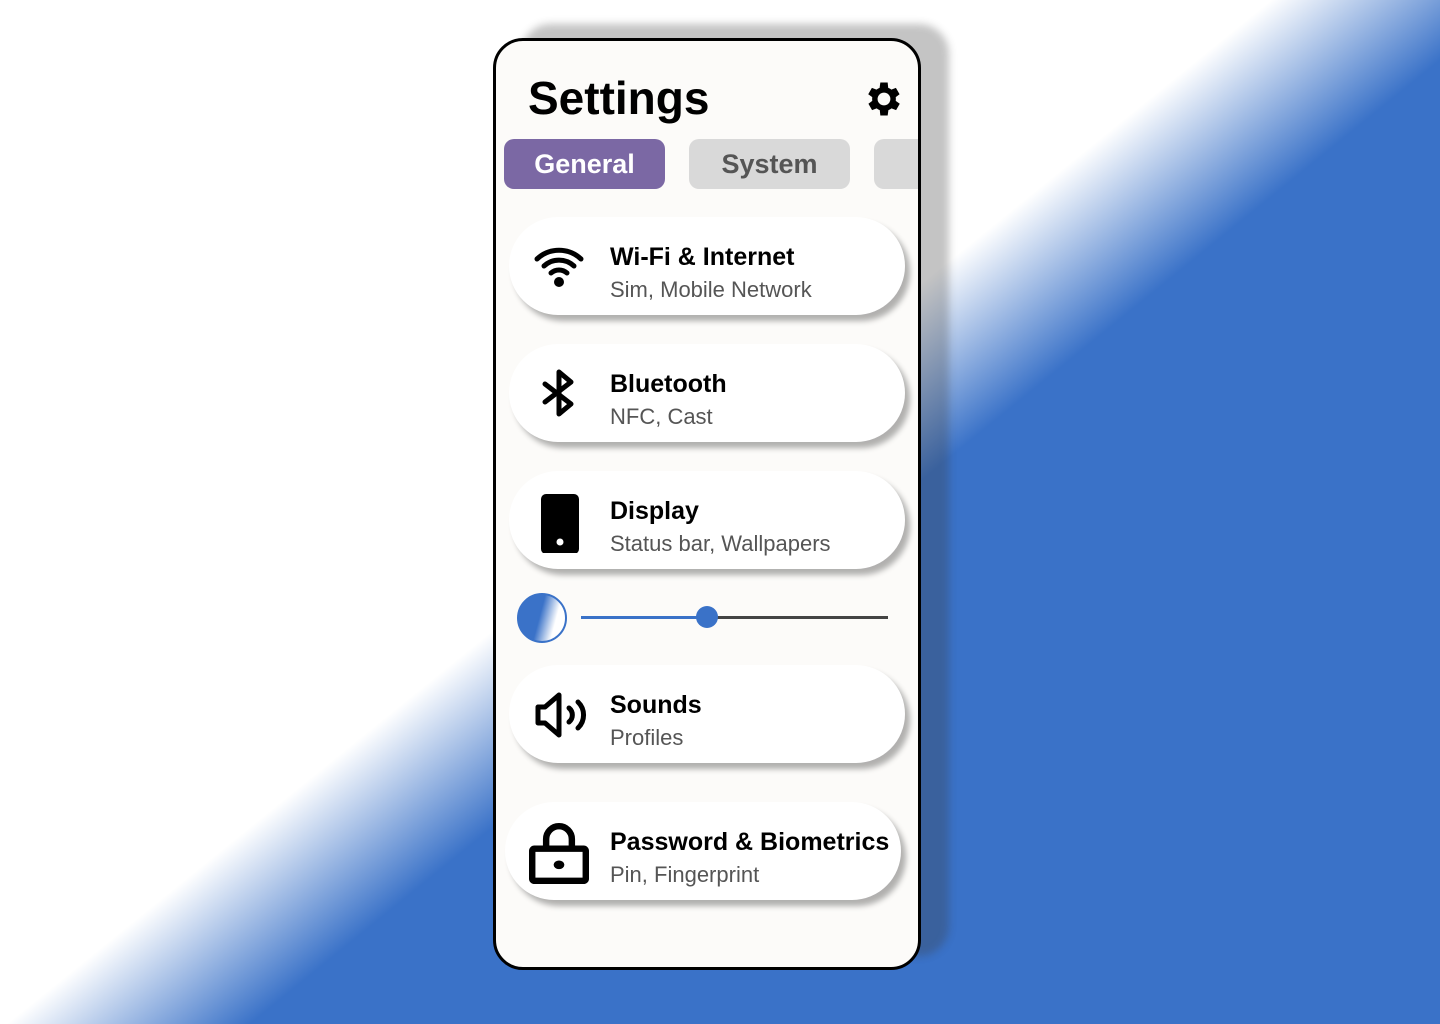  I want to click on item-title: Password & Biometrics, so click(750, 842).